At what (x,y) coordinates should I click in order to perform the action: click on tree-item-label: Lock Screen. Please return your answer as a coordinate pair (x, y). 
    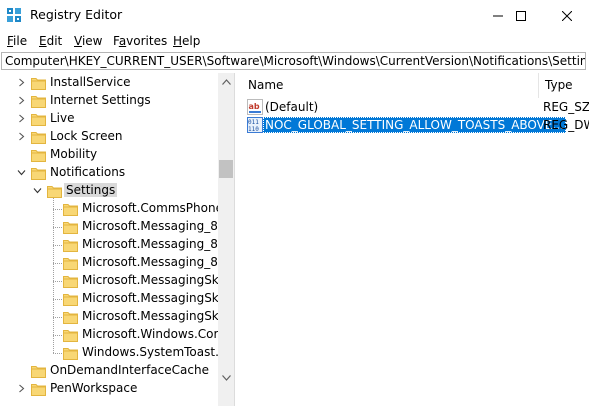
    Looking at the image, I should click on (86, 136).